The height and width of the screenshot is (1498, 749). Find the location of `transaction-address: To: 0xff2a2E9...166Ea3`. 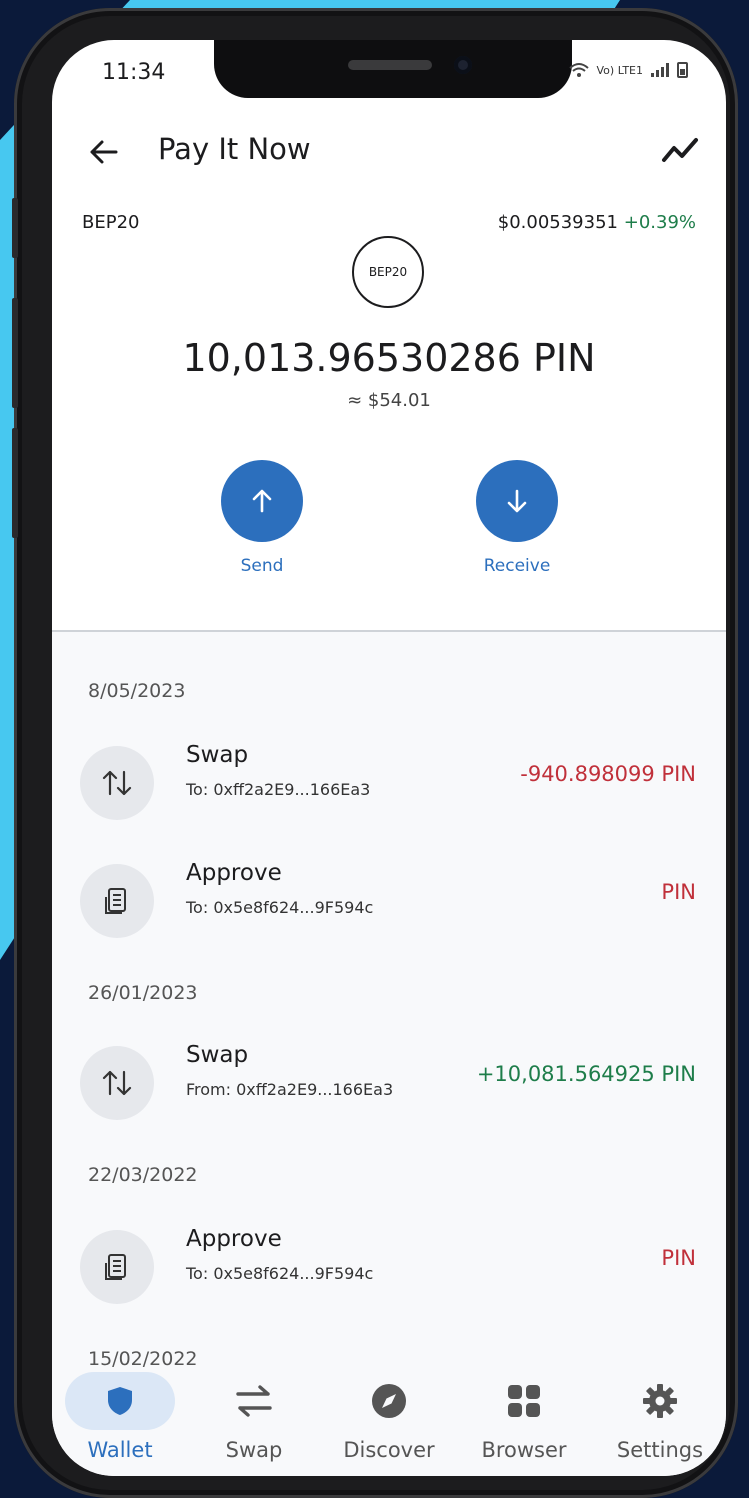

transaction-address: To: 0xff2a2E9...166Ea3 is located at coordinates (278, 789).